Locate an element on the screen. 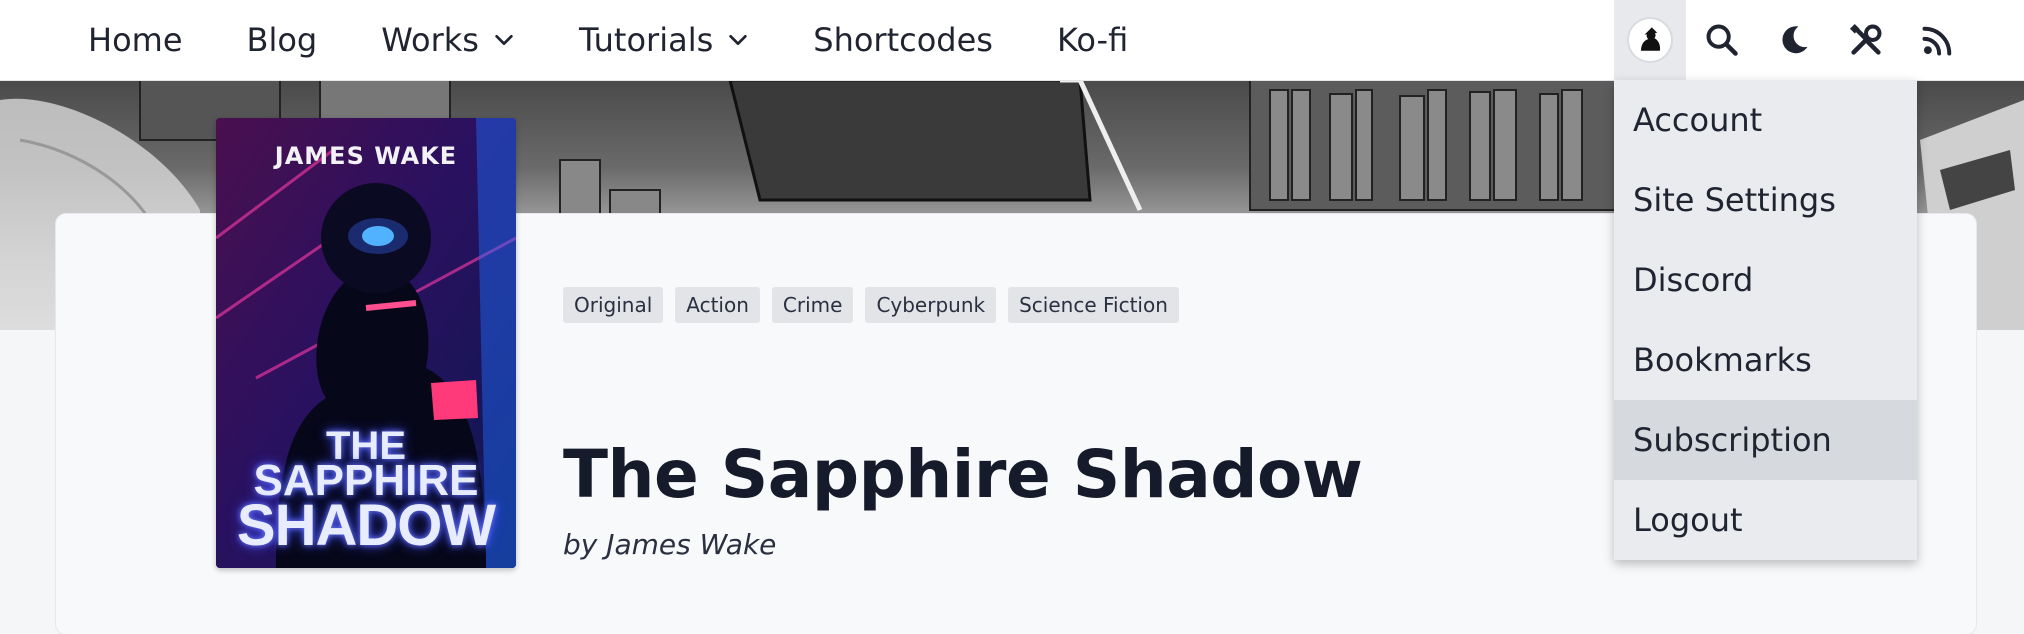  nav-tools is located at coordinates (1794, 40).